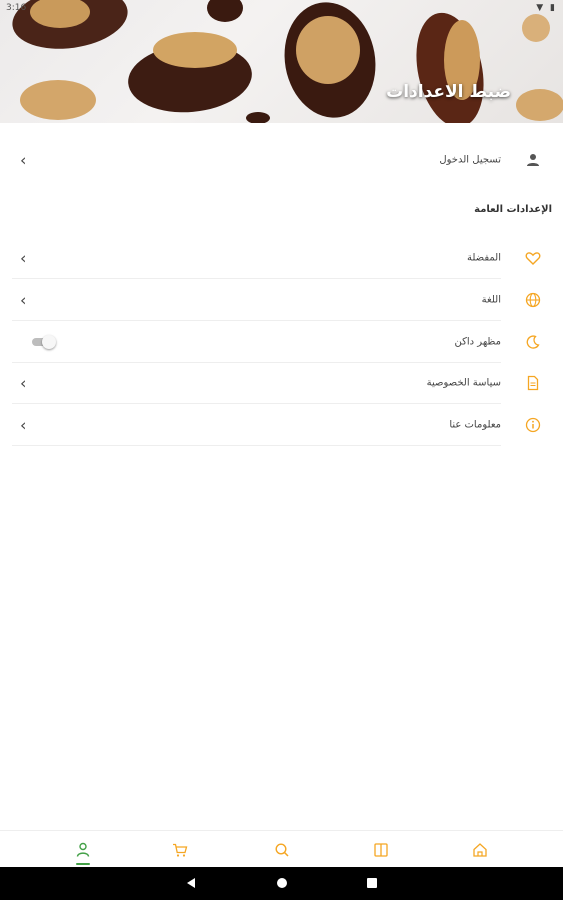  Describe the element at coordinates (83, 864) in the screenshot. I see `active-tab-indicator` at that location.